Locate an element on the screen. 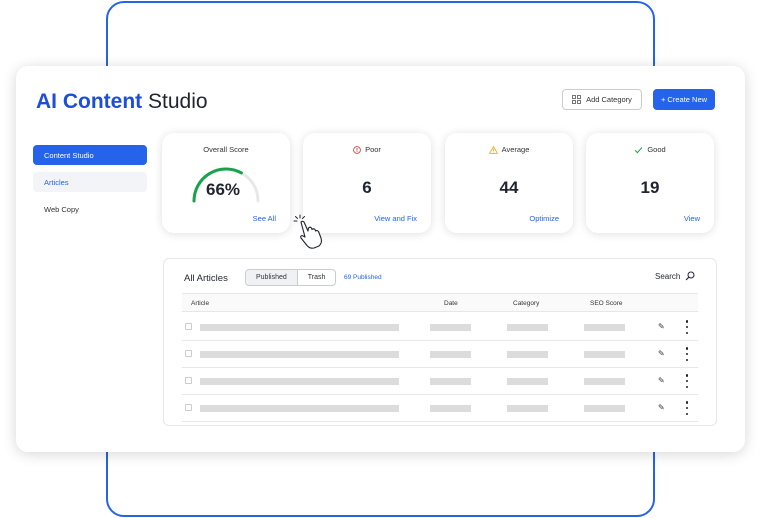 Image resolution: width=761 pixels, height=518 pixels. check-icon is located at coordinates (638, 149).